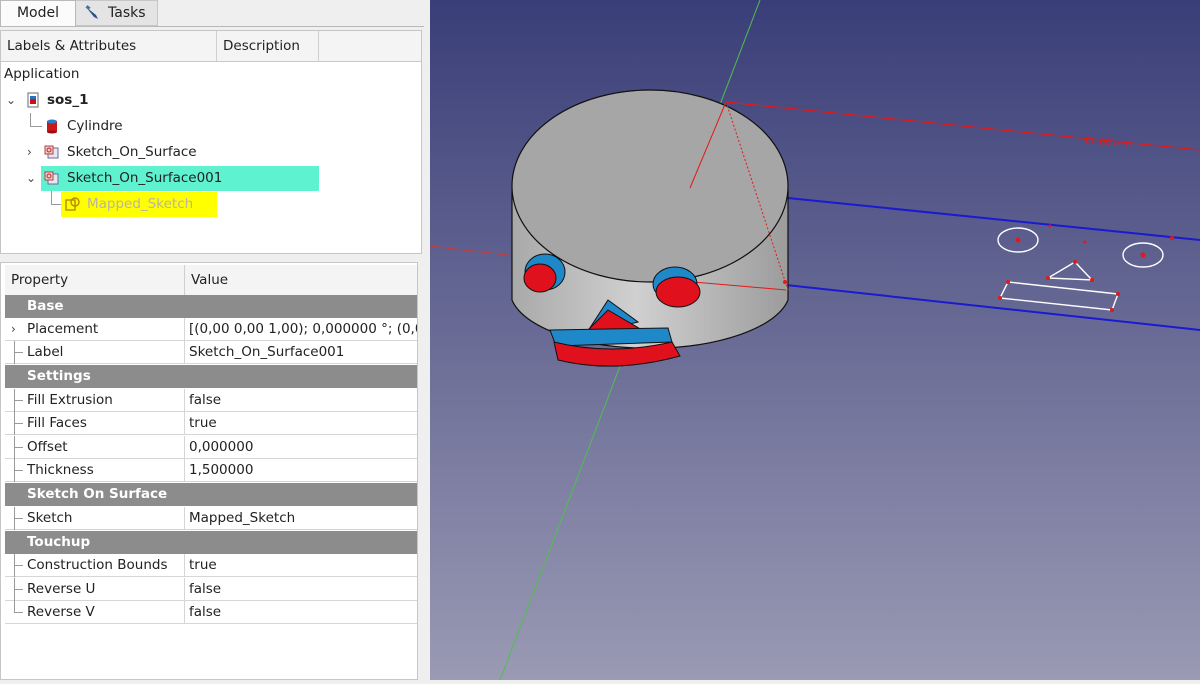 The image size is (1200, 684). Describe the element at coordinates (211, 100) in the screenshot. I see `tree-item-sos-1: ⌄ sos_1` at that location.